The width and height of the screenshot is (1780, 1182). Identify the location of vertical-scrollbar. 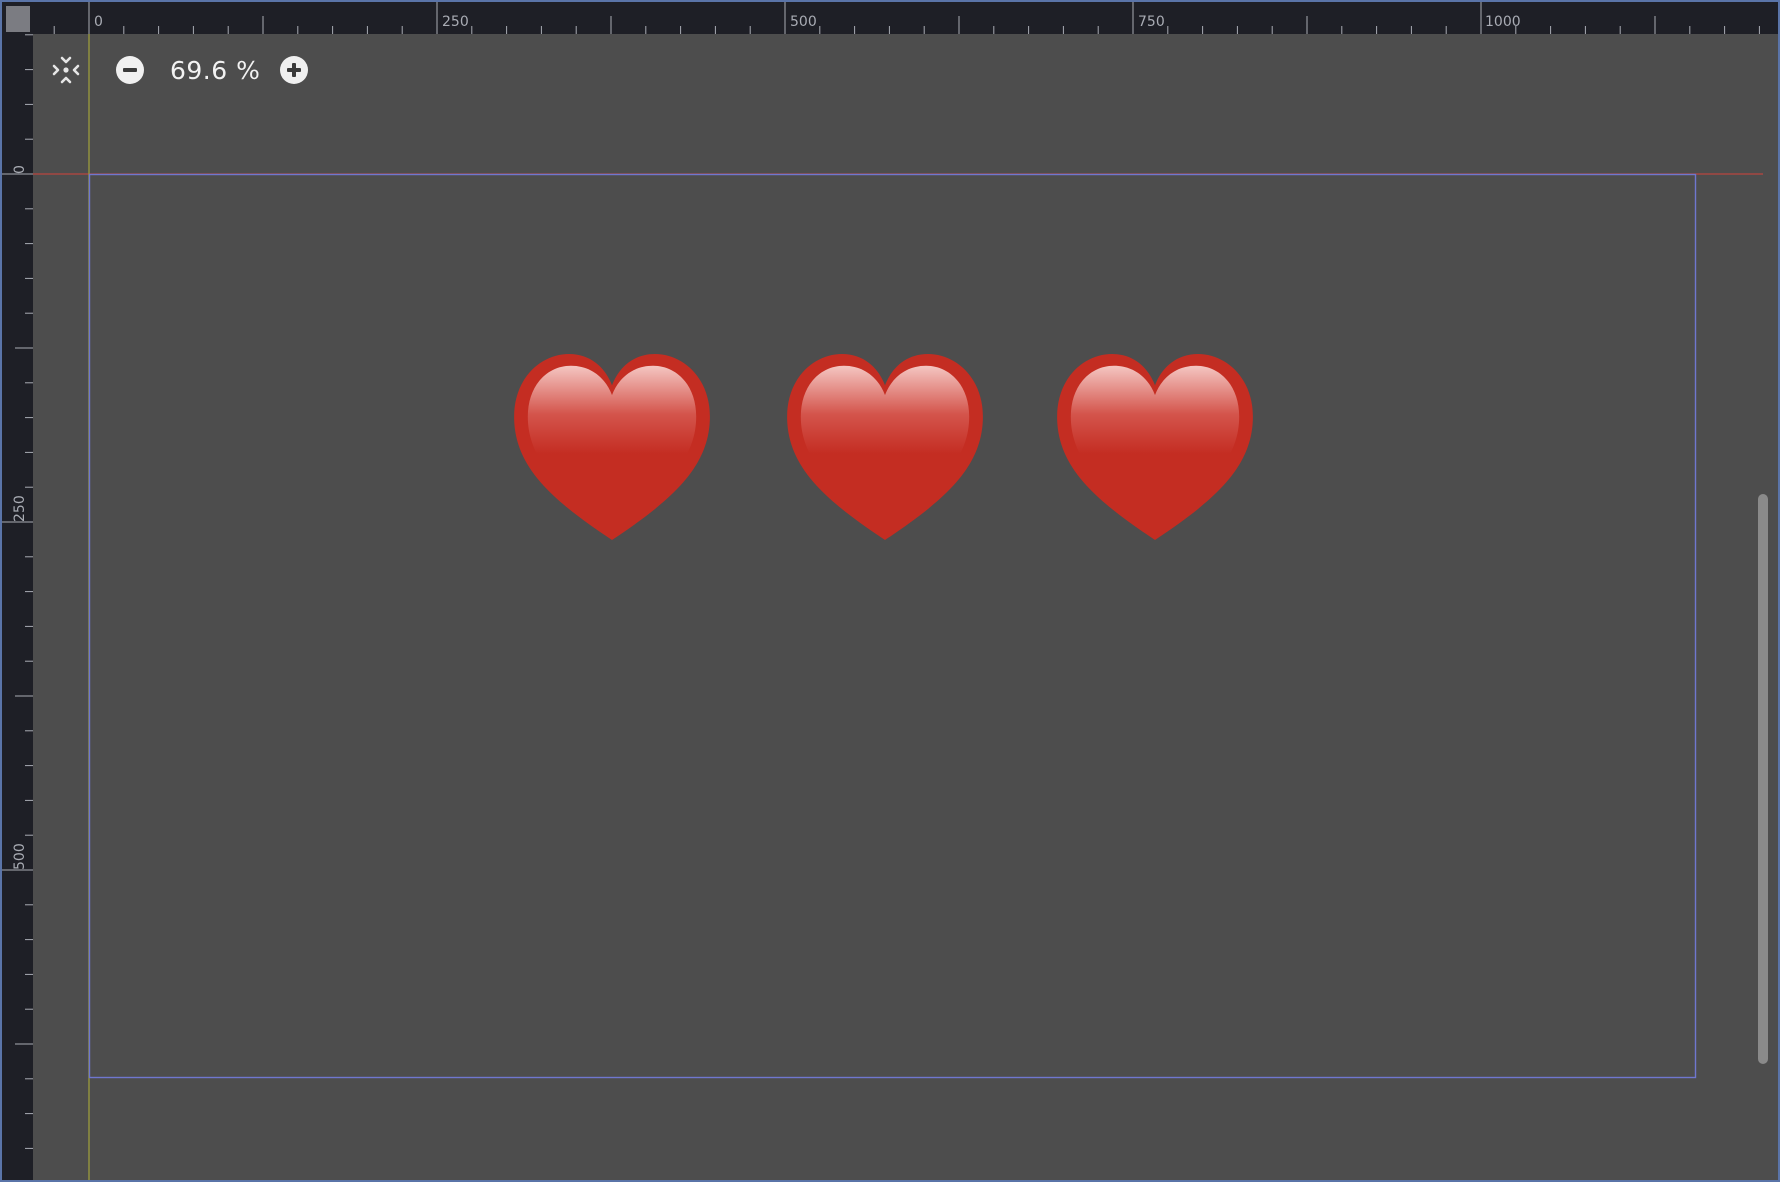
(1764, 611).